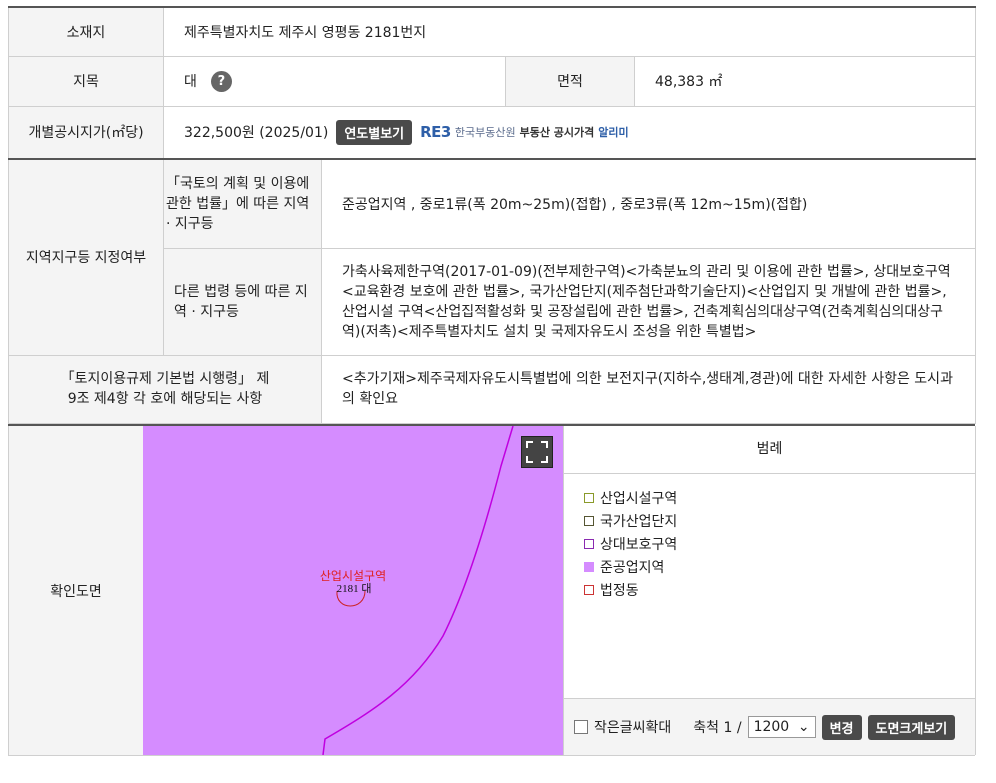 This screenshot has width=996, height=783. What do you see at coordinates (86, 132) in the screenshot?
I see `price-label: 개별공시지가(㎡당)` at bounding box center [86, 132].